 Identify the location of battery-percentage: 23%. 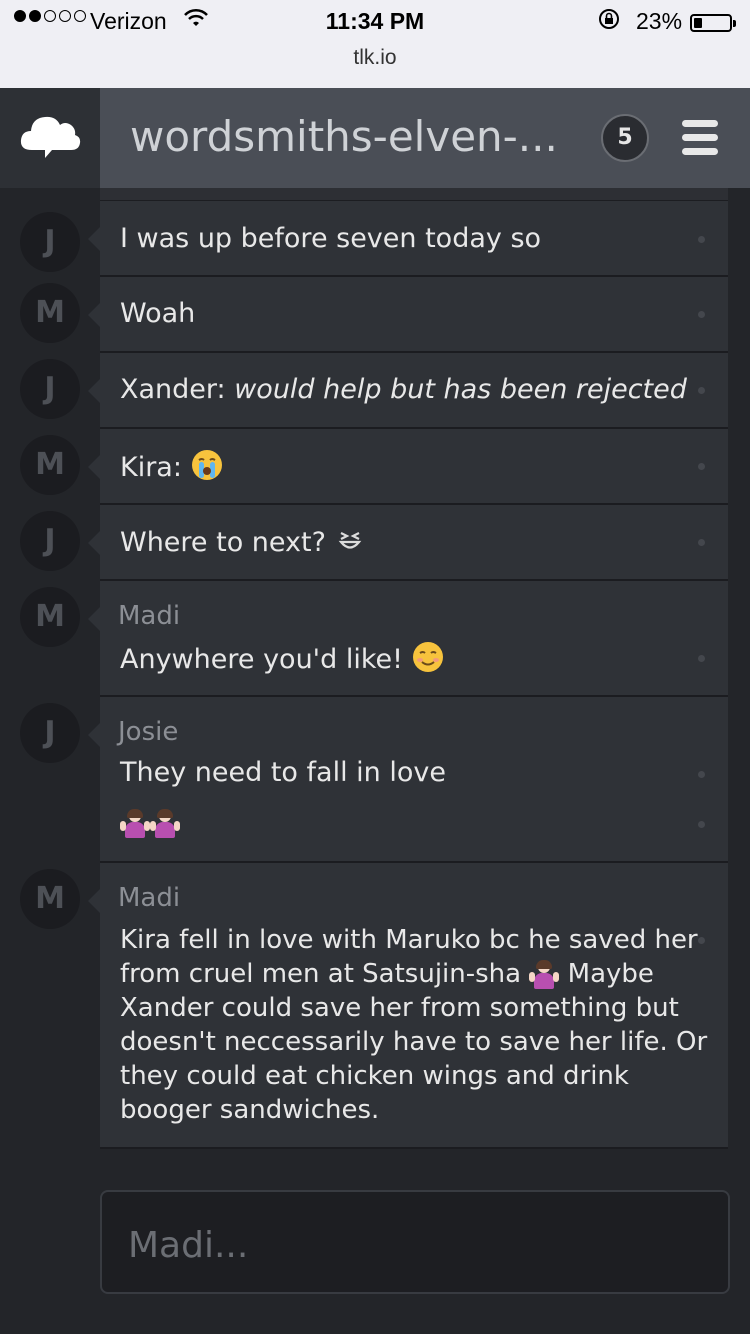
(659, 21).